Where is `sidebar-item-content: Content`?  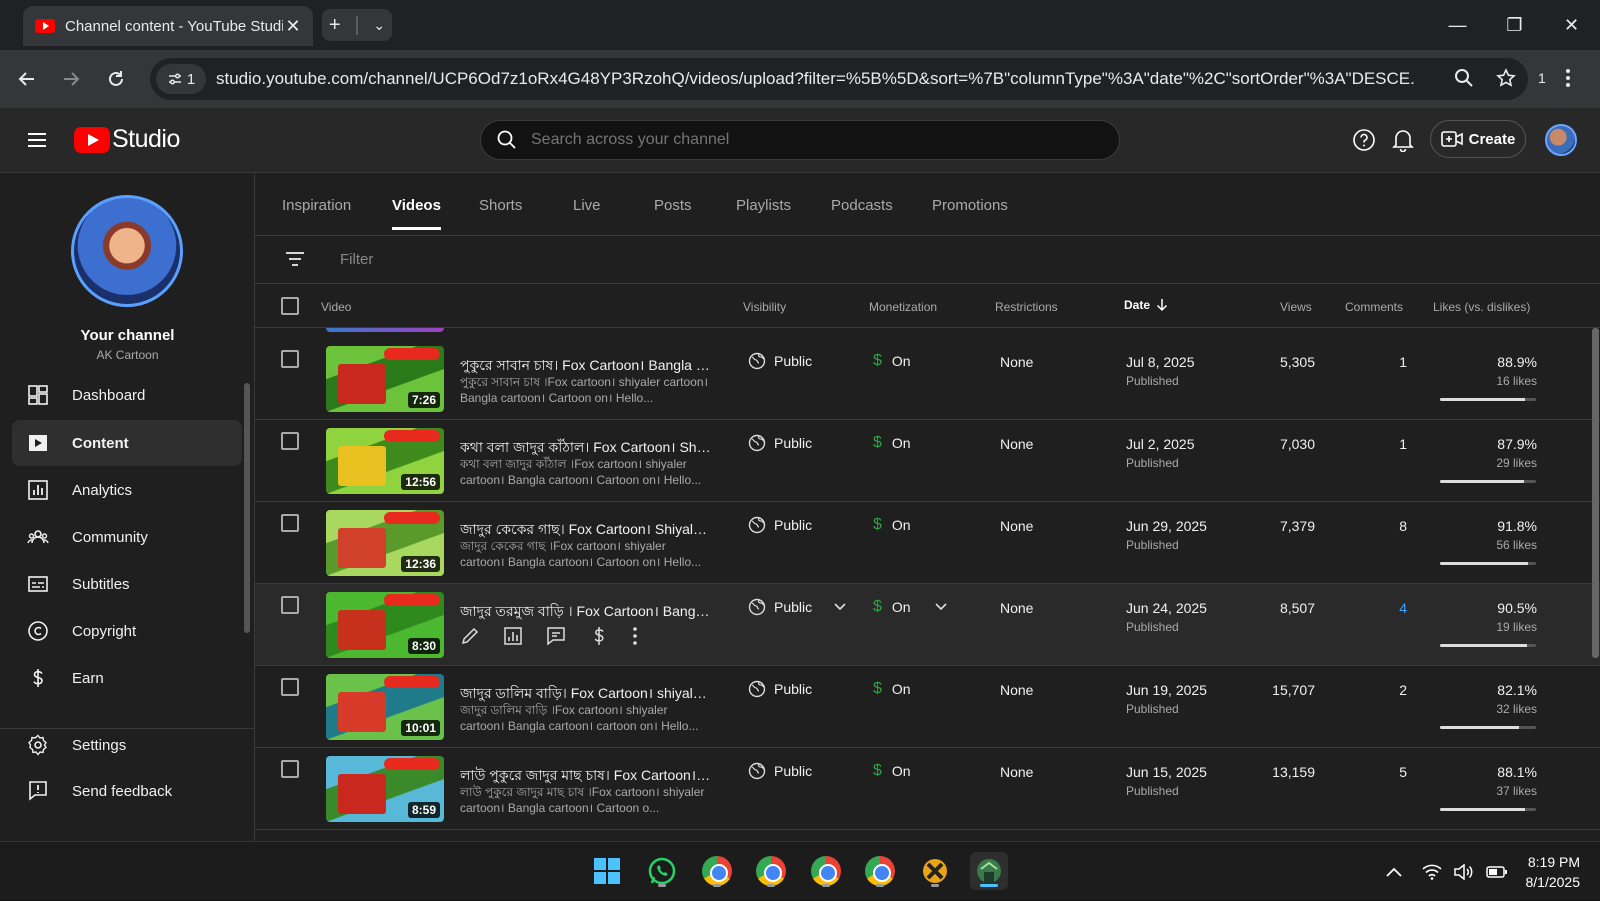
sidebar-item-content: Content is located at coordinates (127, 443).